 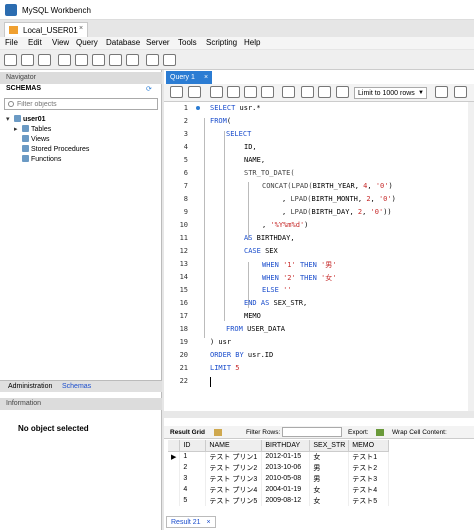 I want to click on reconnect-icon, so click(x=169, y=60).